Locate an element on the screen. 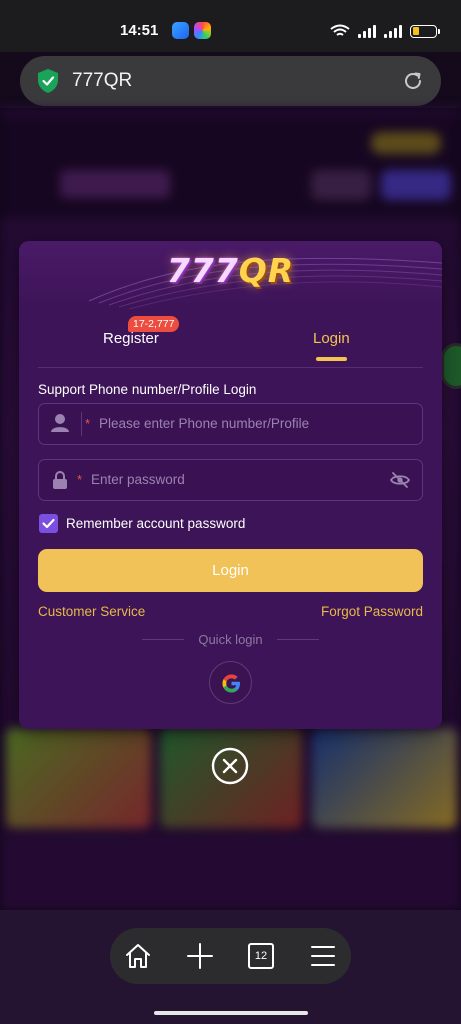 The width and height of the screenshot is (461, 1024). remember-checkbox is located at coordinates (48, 523).